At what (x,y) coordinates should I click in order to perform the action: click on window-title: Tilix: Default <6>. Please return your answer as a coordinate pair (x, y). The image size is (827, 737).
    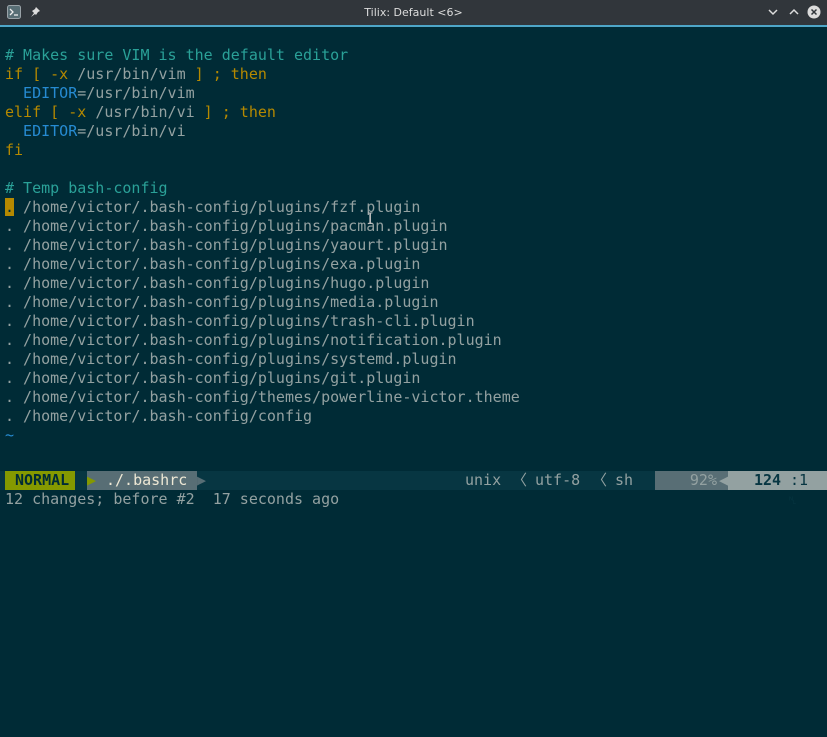
    Looking at the image, I should click on (413, 12).